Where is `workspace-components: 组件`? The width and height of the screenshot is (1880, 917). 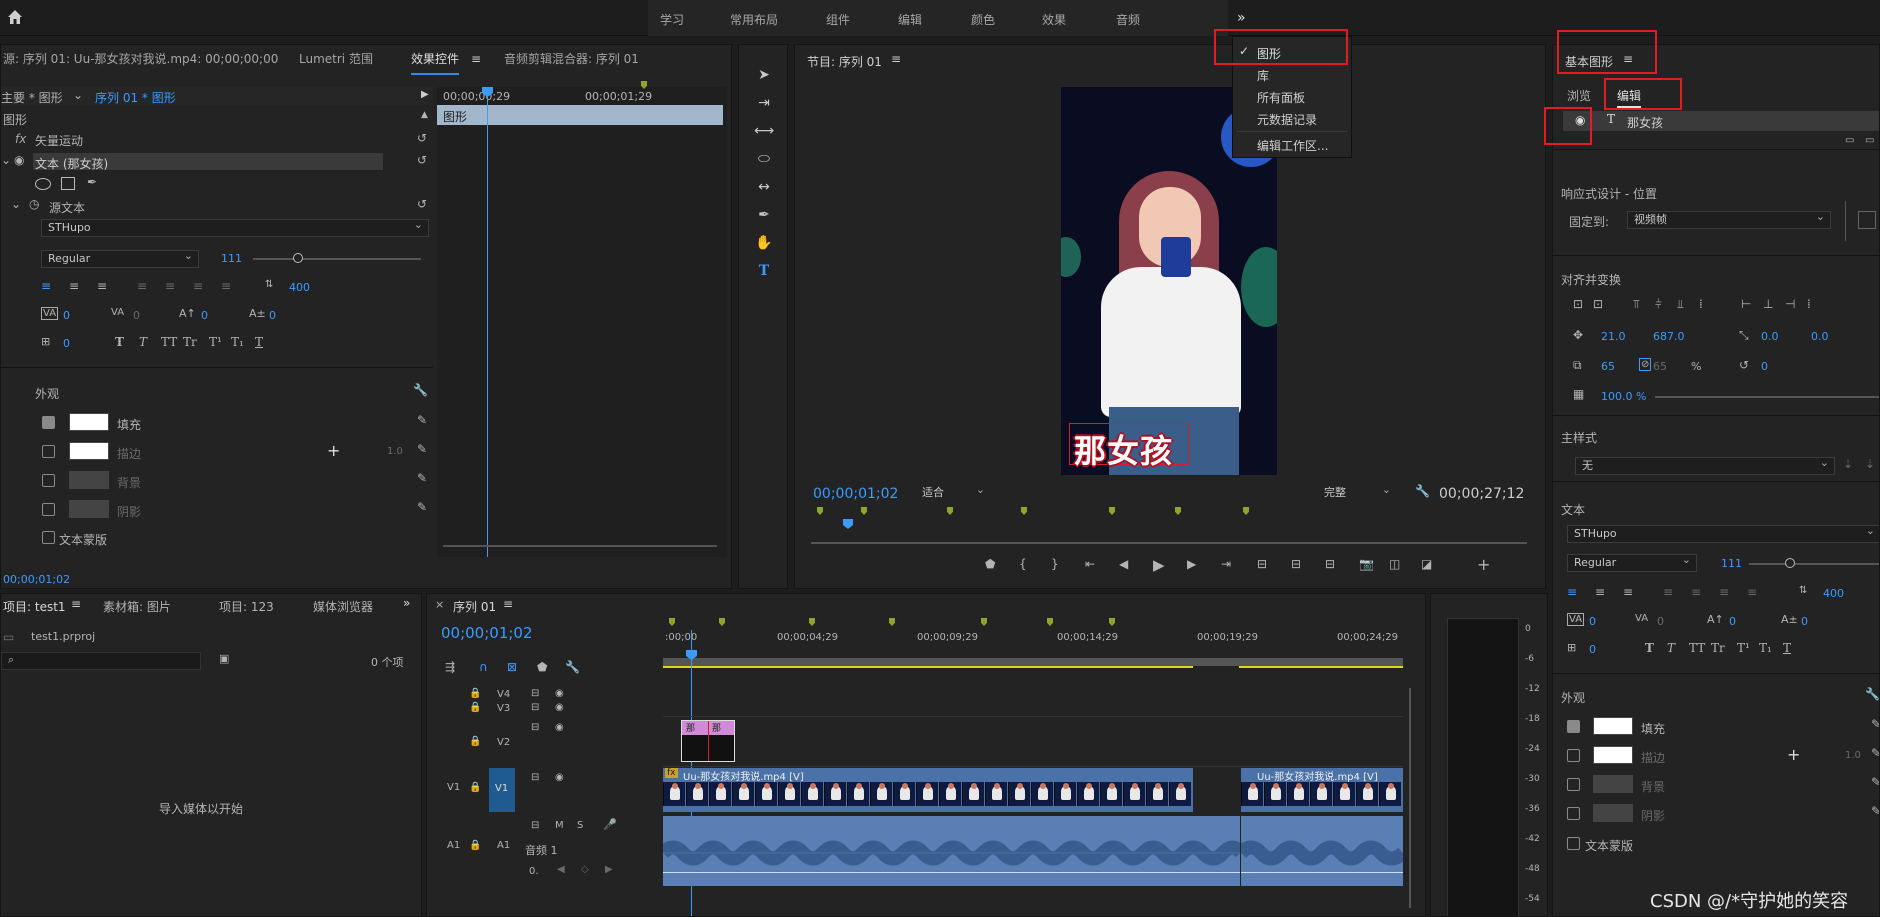 workspace-components: 组件 is located at coordinates (838, 19).